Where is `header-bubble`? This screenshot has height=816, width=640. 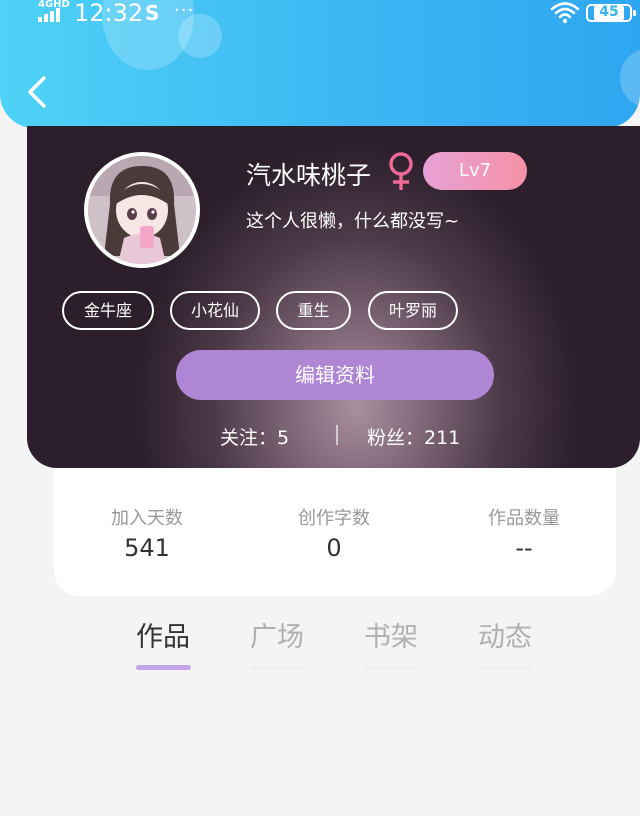 header-bubble is located at coordinates (630, 78).